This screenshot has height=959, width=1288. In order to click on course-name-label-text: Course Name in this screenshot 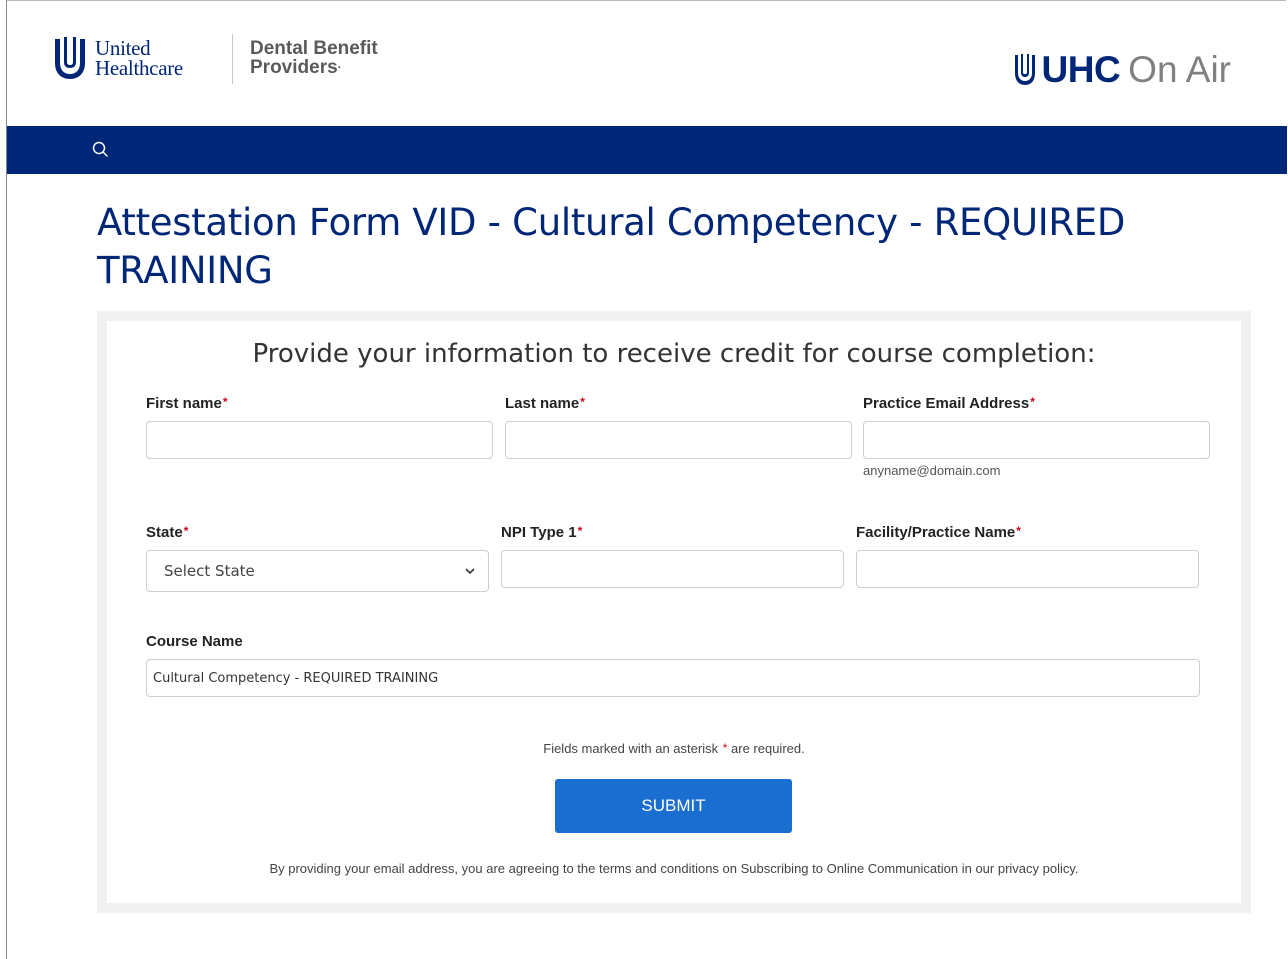, I will do `click(194, 641)`.